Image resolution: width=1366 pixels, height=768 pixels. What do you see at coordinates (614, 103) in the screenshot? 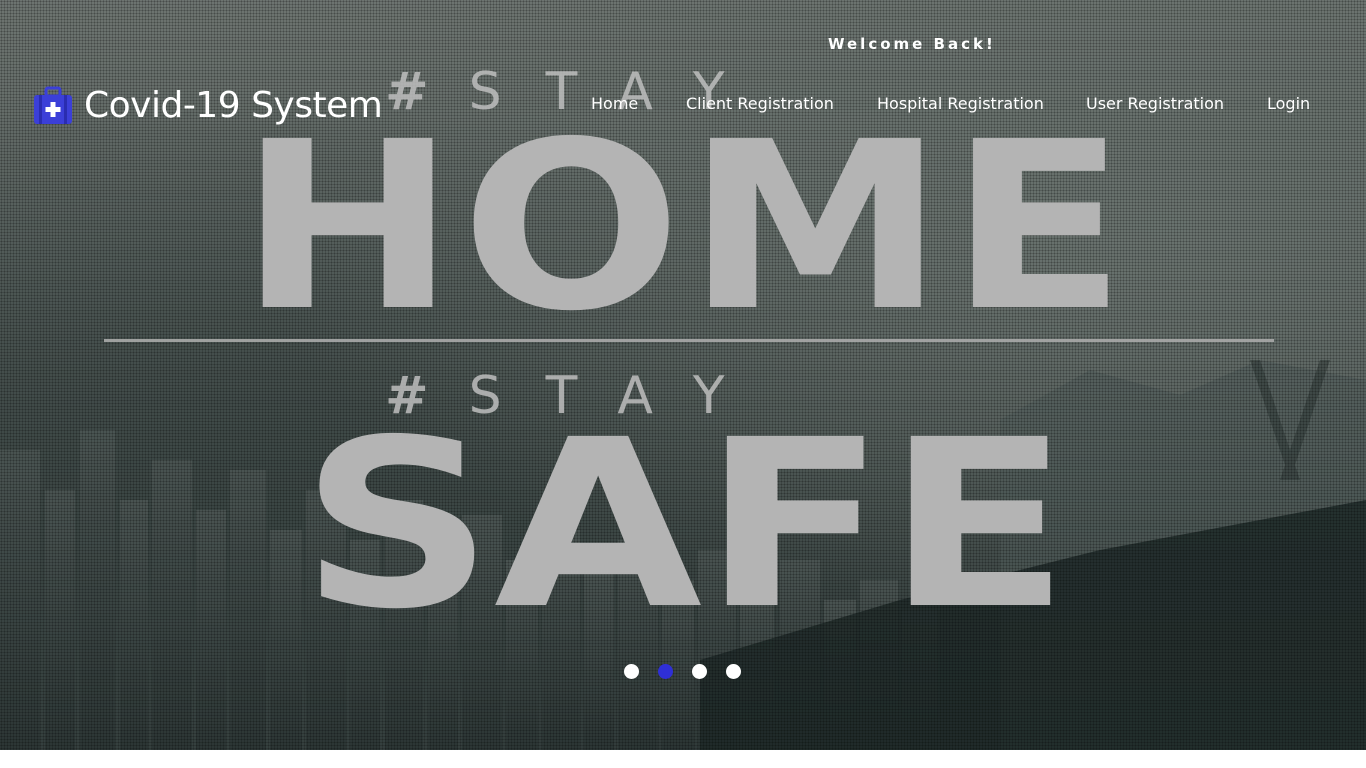
I see `nav-home: Home` at bounding box center [614, 103].